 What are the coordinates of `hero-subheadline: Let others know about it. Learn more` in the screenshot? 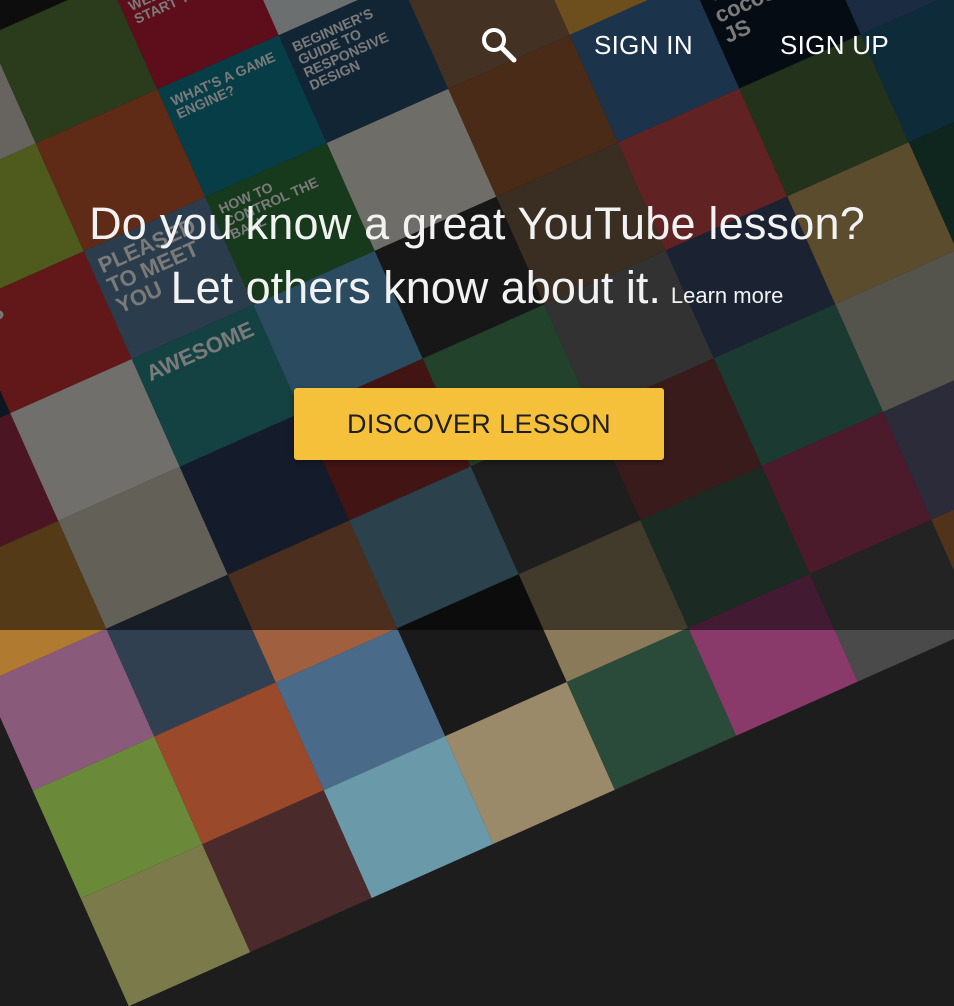 It's located at (477, 292).